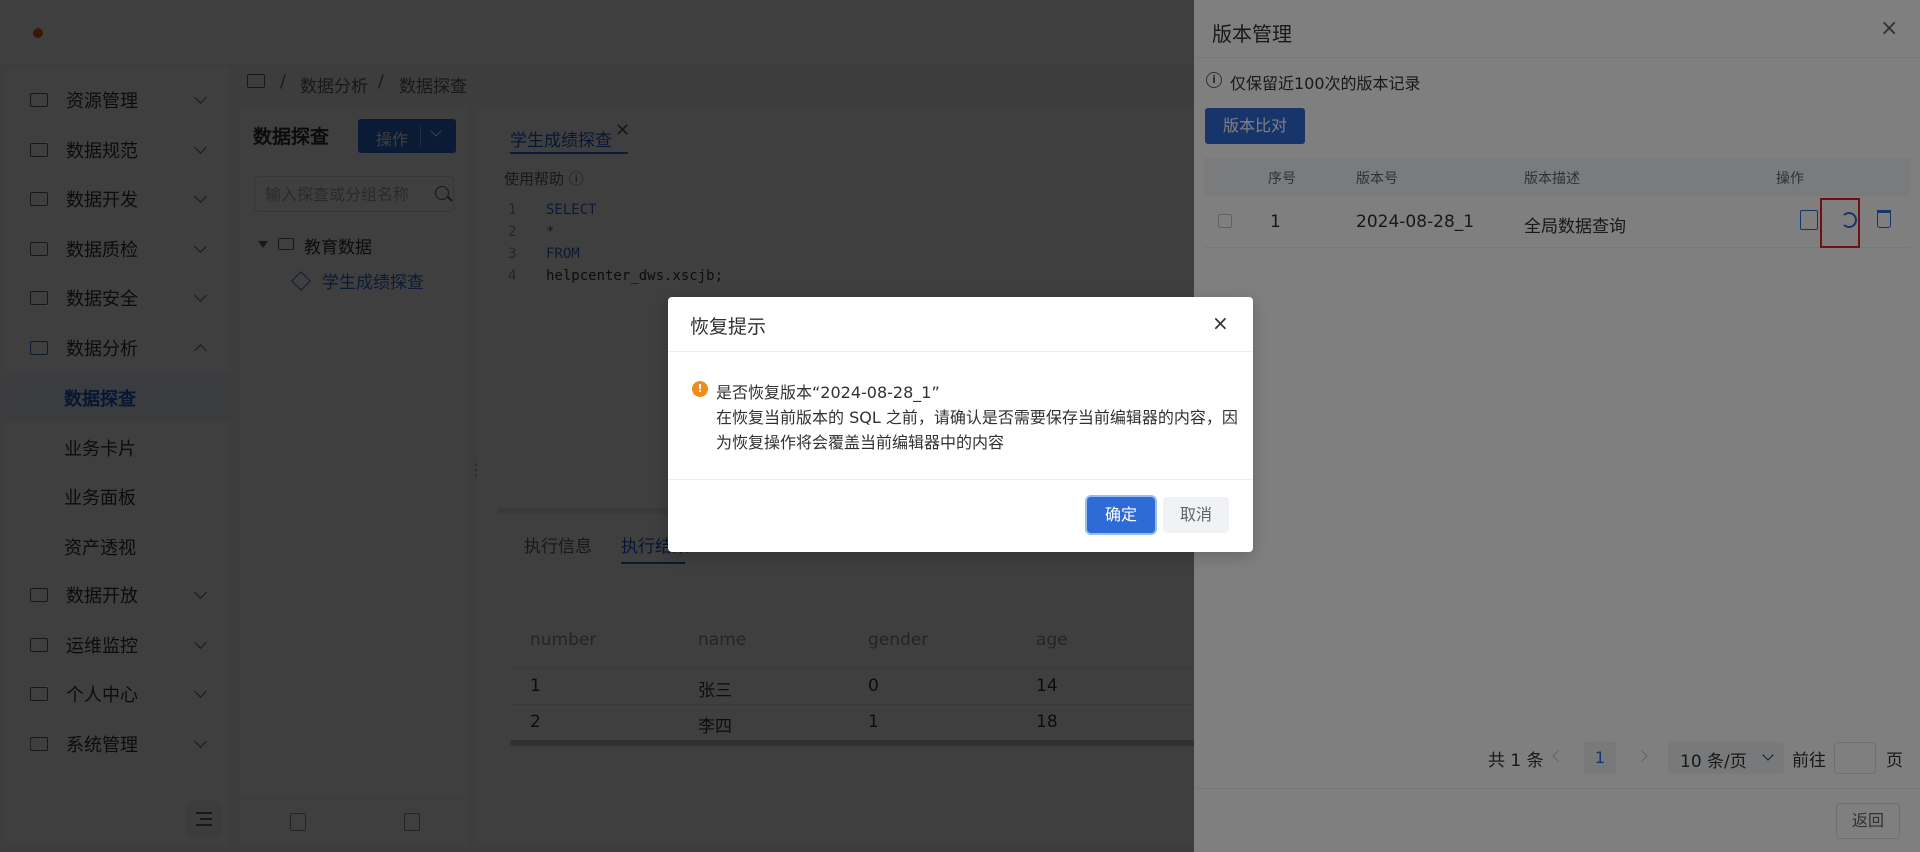  Describe the element at coordinates (700, 389) in the screenshot. I see `warning-icon: !` at that location.